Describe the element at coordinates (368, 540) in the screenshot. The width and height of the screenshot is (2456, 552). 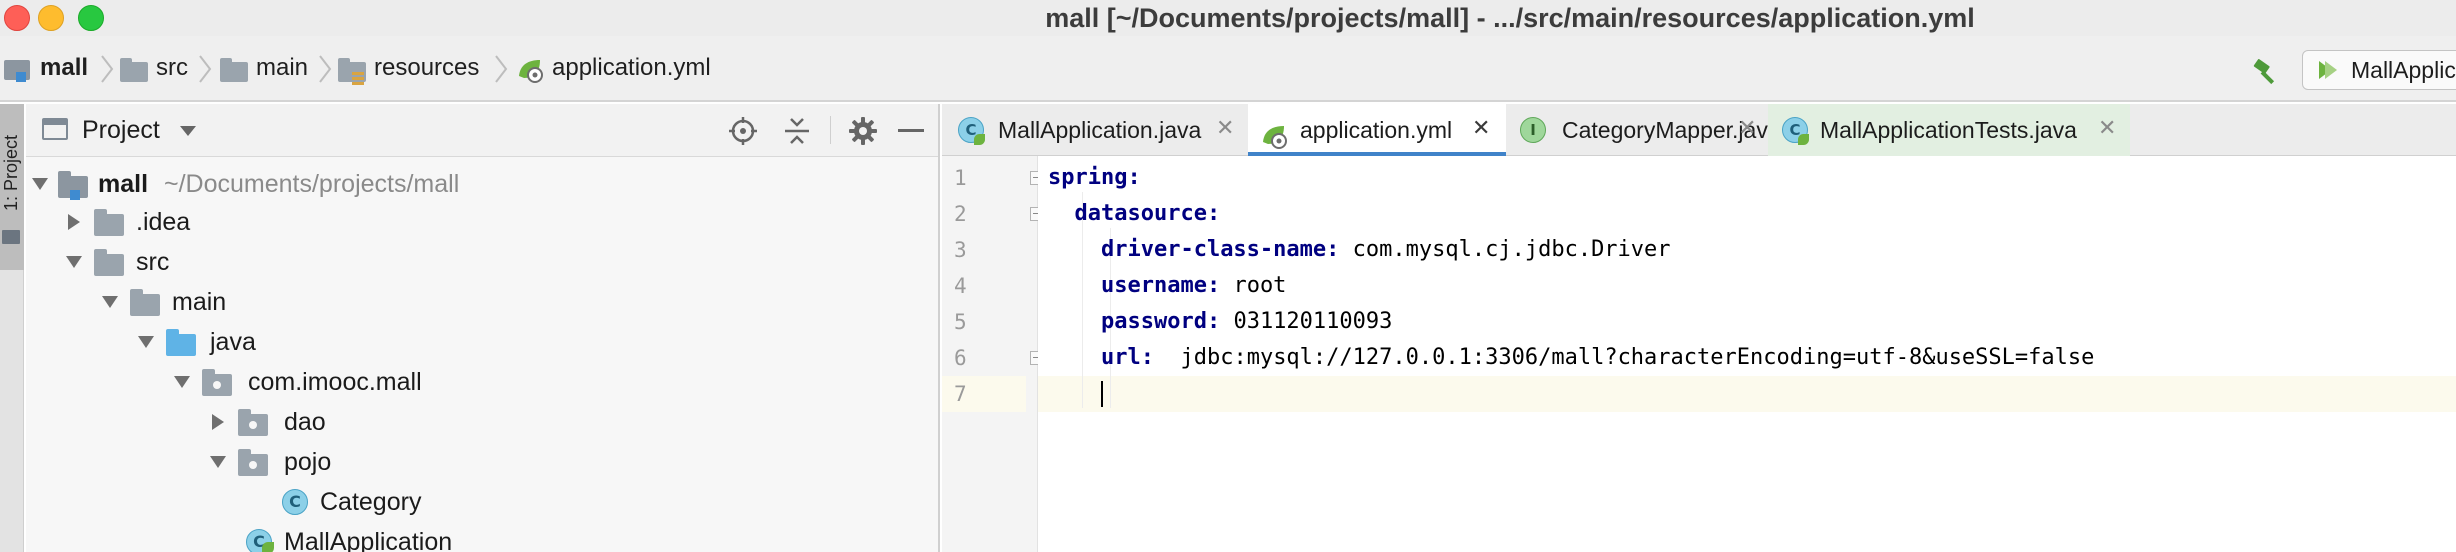
I see `tree-item-label: MallApplication` at that location.